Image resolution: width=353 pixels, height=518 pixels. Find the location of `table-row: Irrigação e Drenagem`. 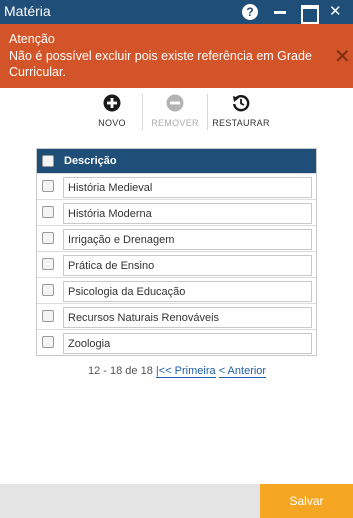

table-row: Irrigação e Drenagem is located at coordinates (176, 238).